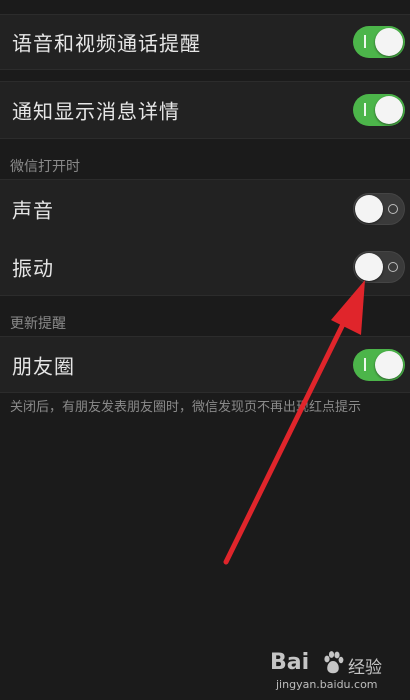 This screenshot has width=410, height=700. I want to click on sound-row: 声音, so click(205, 208).